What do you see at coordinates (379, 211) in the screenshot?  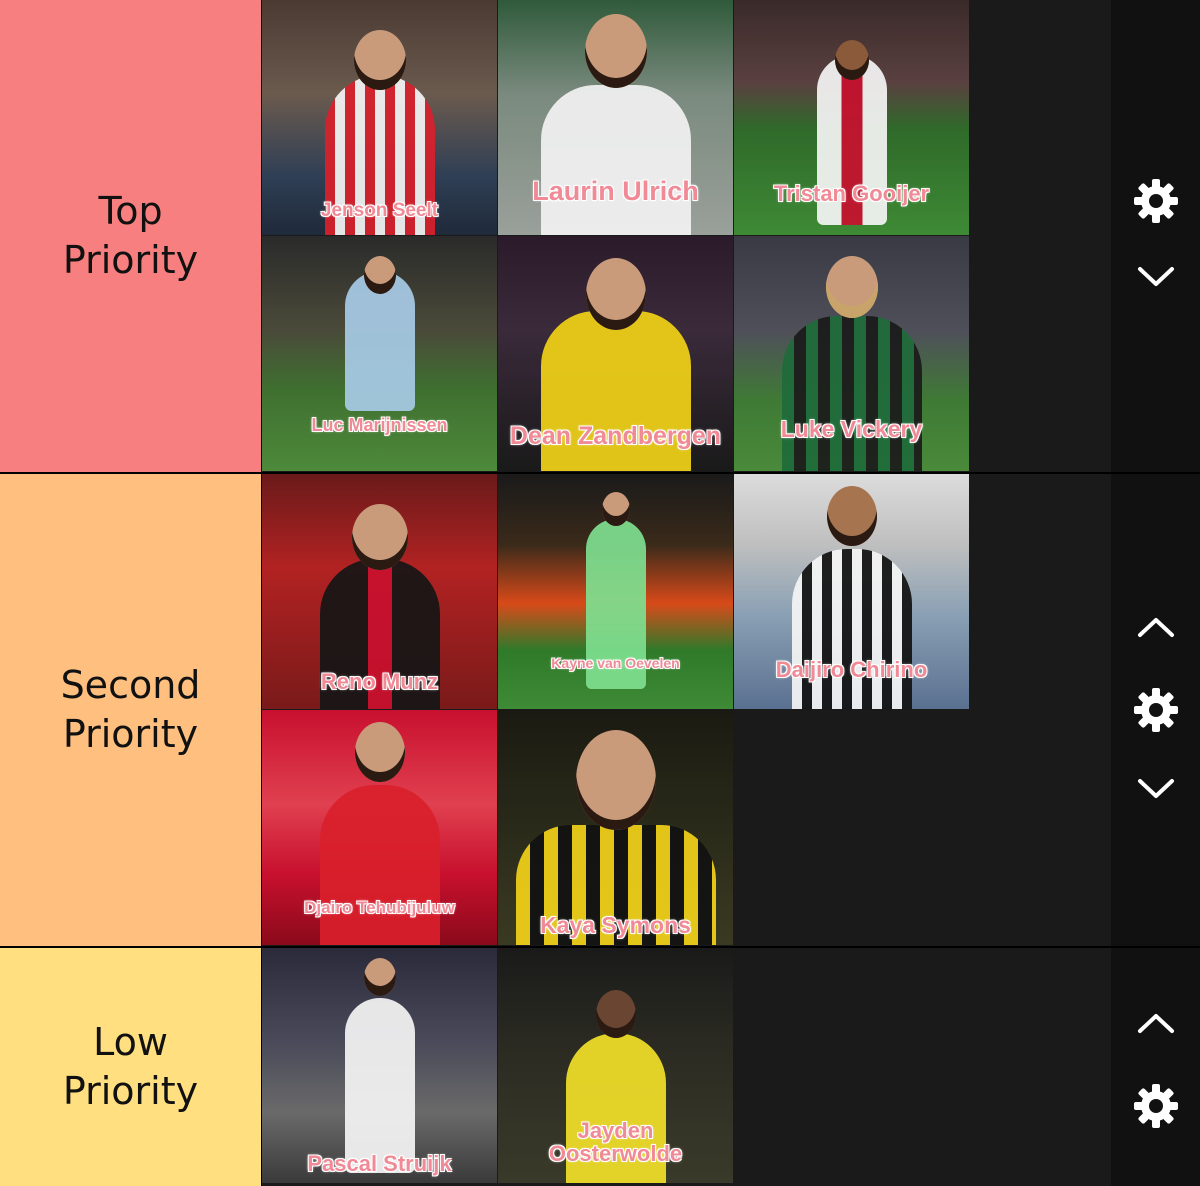 I see `player-name: Jenson Seelt` at bounding box center [379, 211].